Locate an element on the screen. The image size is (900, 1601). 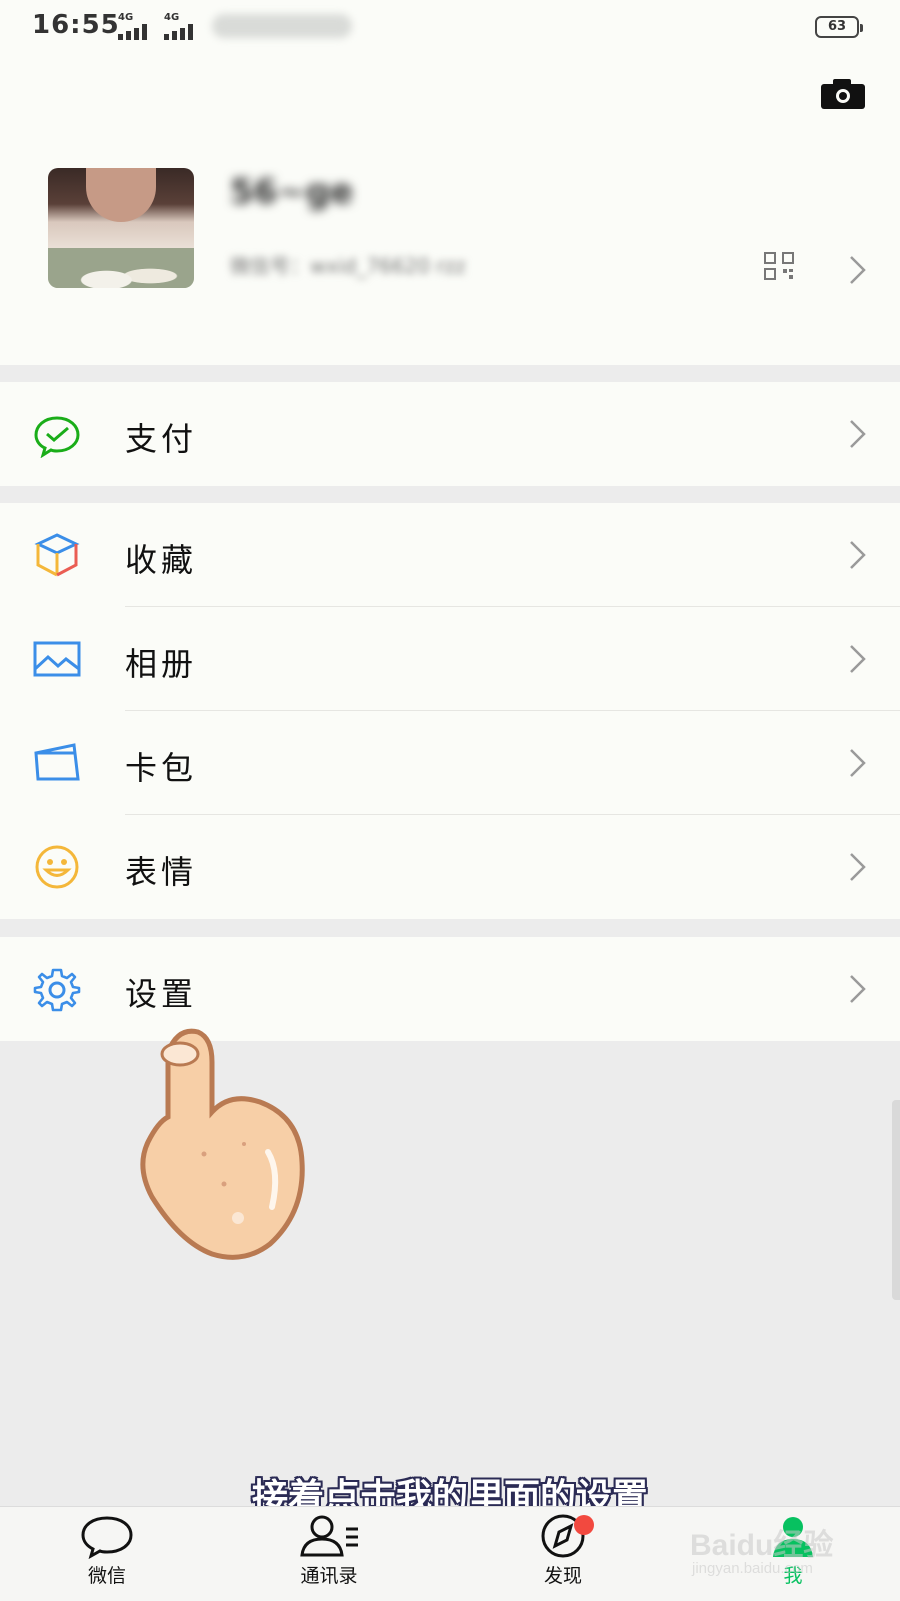
tab-label: 通讯录 is located at coordinates (329, 1576).